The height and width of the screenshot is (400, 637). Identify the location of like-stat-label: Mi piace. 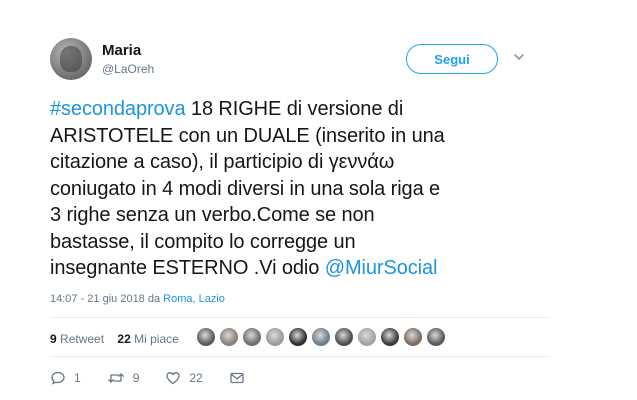
(156, 339).